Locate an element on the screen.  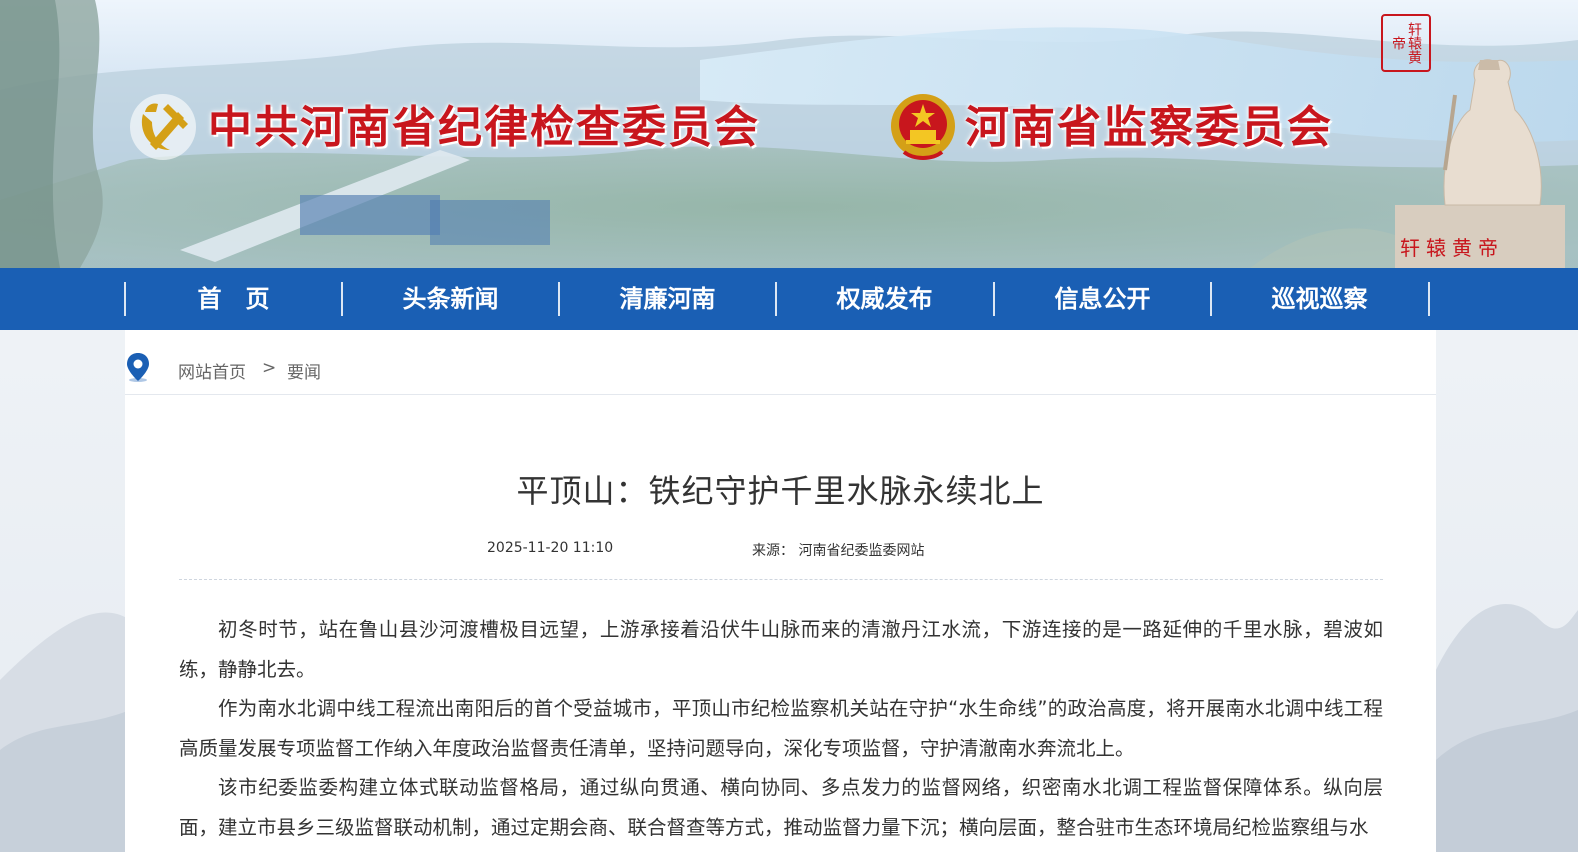
banner-title-supervisory-commission: 河南省监察委员会 is located at coordinates (1149, 127).